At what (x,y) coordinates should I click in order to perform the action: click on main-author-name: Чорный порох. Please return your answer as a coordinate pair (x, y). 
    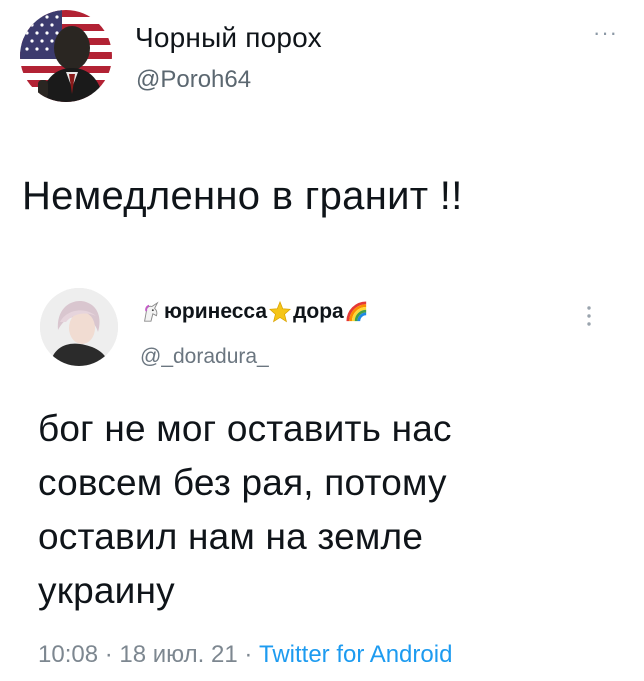
    Looking at the image, I should click on (228, 38).